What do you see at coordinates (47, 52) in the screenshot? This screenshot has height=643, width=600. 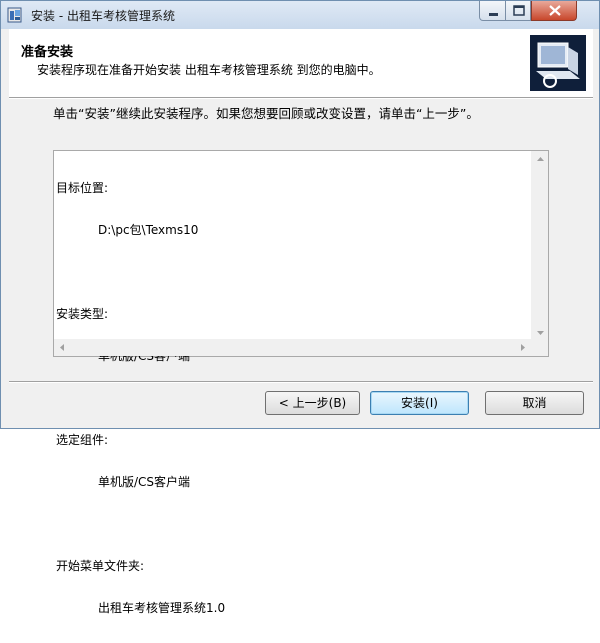 I see `page-title: 准备安装` at bounding box center [47, 52].